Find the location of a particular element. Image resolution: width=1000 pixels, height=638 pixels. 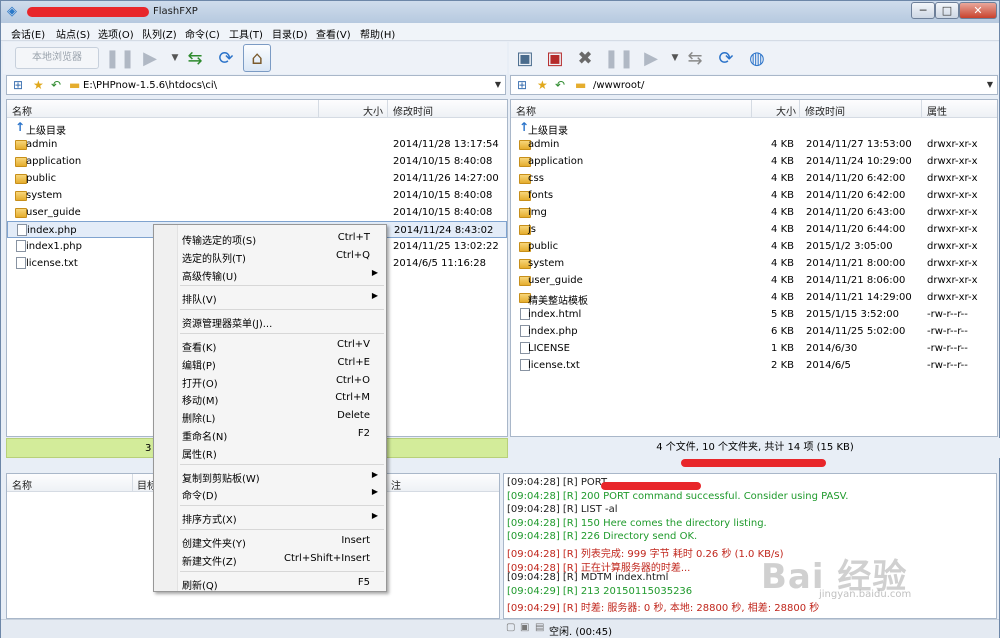

context-menu-item: 移动(M) Ctrl+M is located at coordinates (282, 398).